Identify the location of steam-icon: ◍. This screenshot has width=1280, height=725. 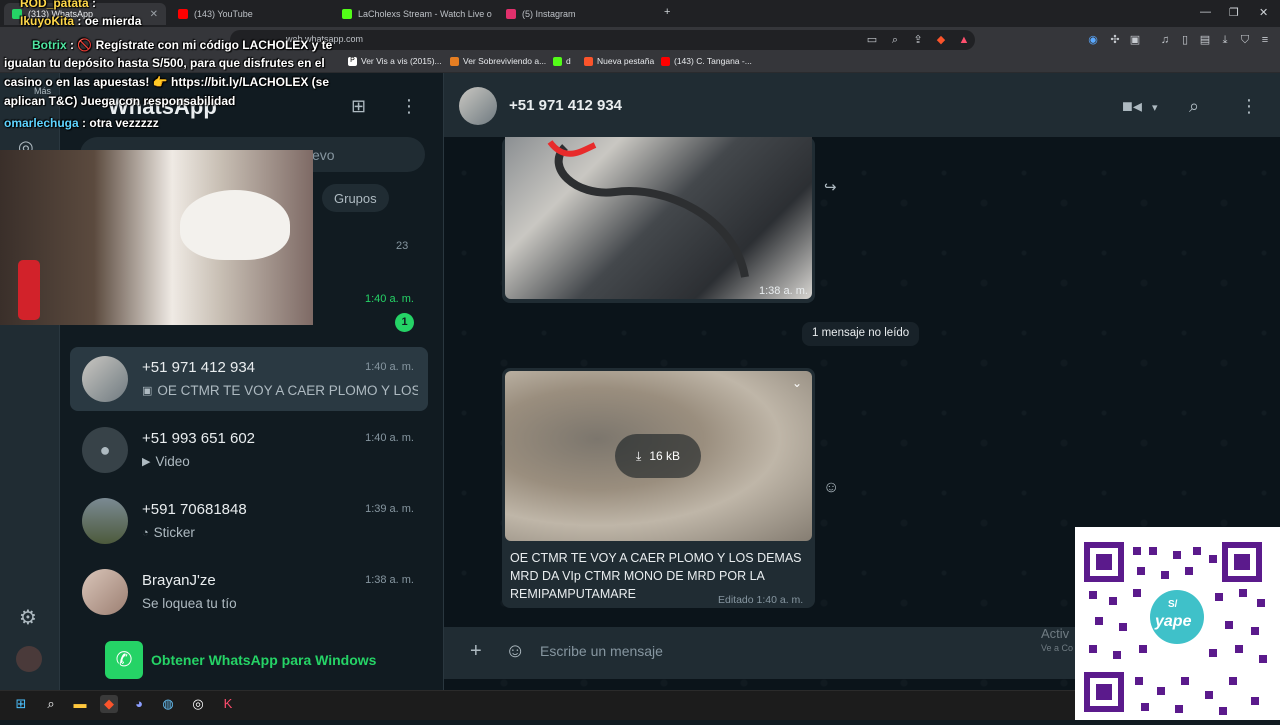
(168, 704).